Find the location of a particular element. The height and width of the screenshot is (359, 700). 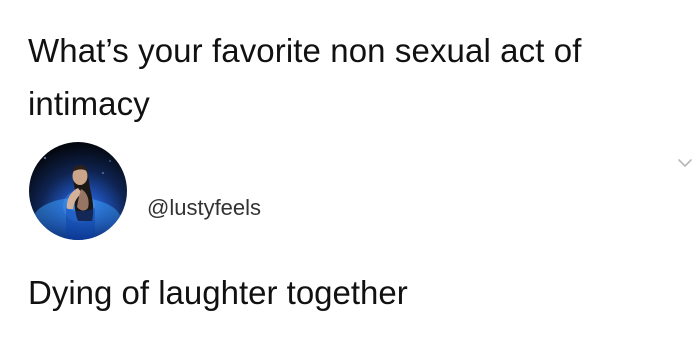

chevron-down-icon is located at coordinates (685, 163).